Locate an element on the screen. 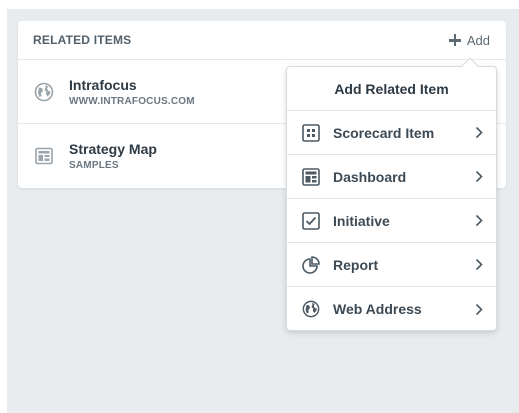 Image resolution: width=519 pixels, height=413 pixels. add-button-label: Add is located at coordinates (478, 40).